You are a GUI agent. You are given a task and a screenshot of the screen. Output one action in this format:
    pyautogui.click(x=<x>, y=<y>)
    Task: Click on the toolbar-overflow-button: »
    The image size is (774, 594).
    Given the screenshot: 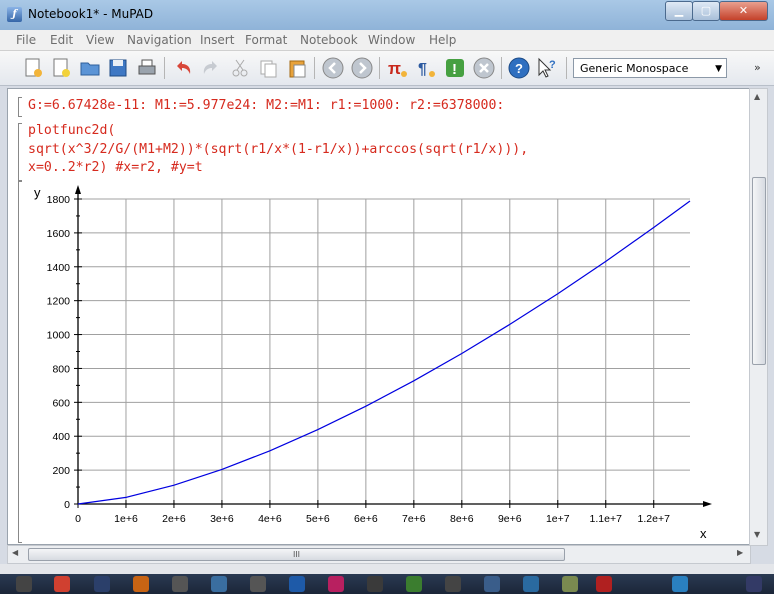 What is the action you would take?
    pyautogui.click(x=757, y=67)
    